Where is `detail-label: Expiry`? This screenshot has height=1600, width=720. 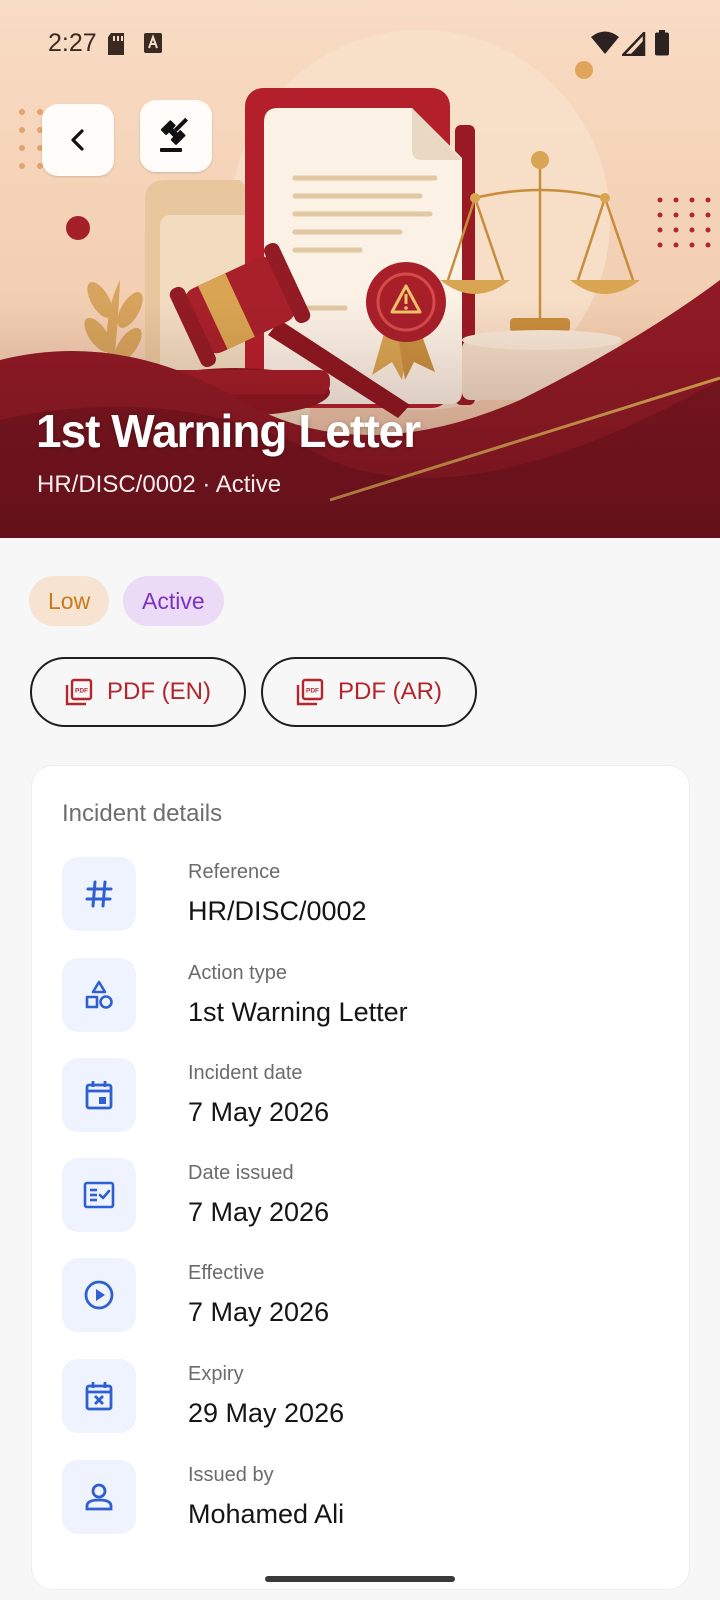
detail-label: Expiry is located at coordinates (216, 1374).